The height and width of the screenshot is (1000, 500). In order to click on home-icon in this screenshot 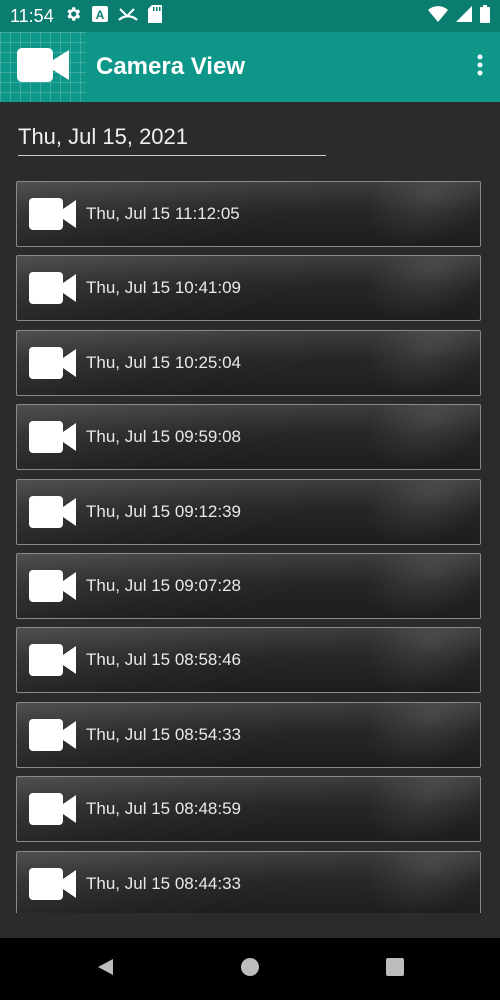, I will do `click(250, 969)`.